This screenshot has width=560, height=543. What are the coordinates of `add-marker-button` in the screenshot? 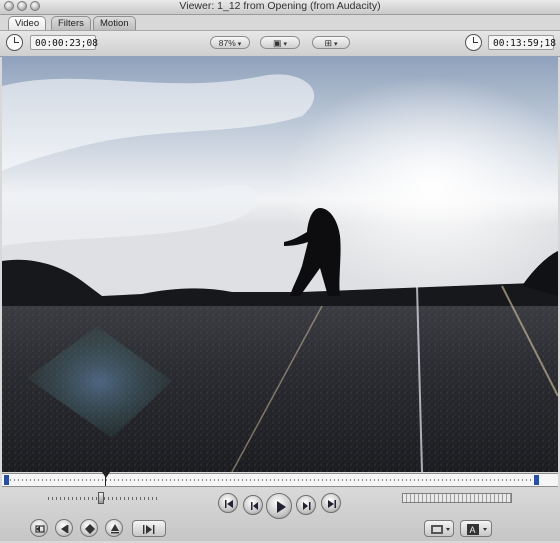 It's located at (89, 528).